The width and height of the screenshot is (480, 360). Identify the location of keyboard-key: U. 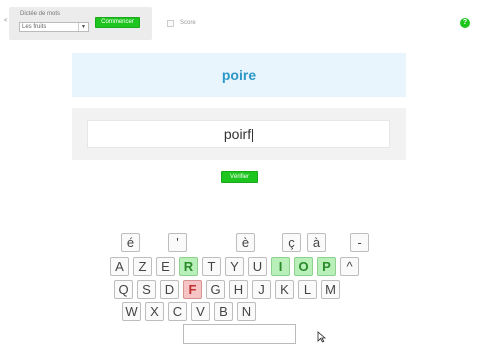
(257, 266).